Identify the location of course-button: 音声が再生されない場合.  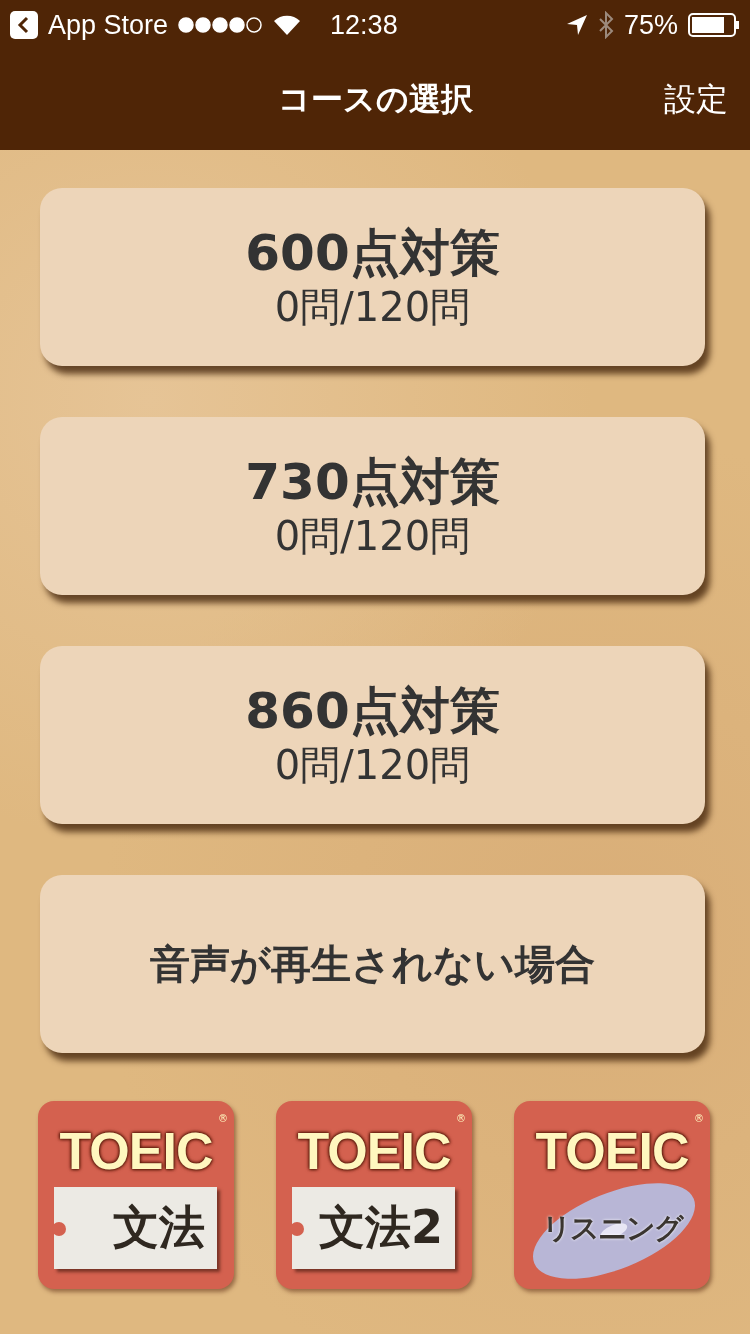
(372, 964).